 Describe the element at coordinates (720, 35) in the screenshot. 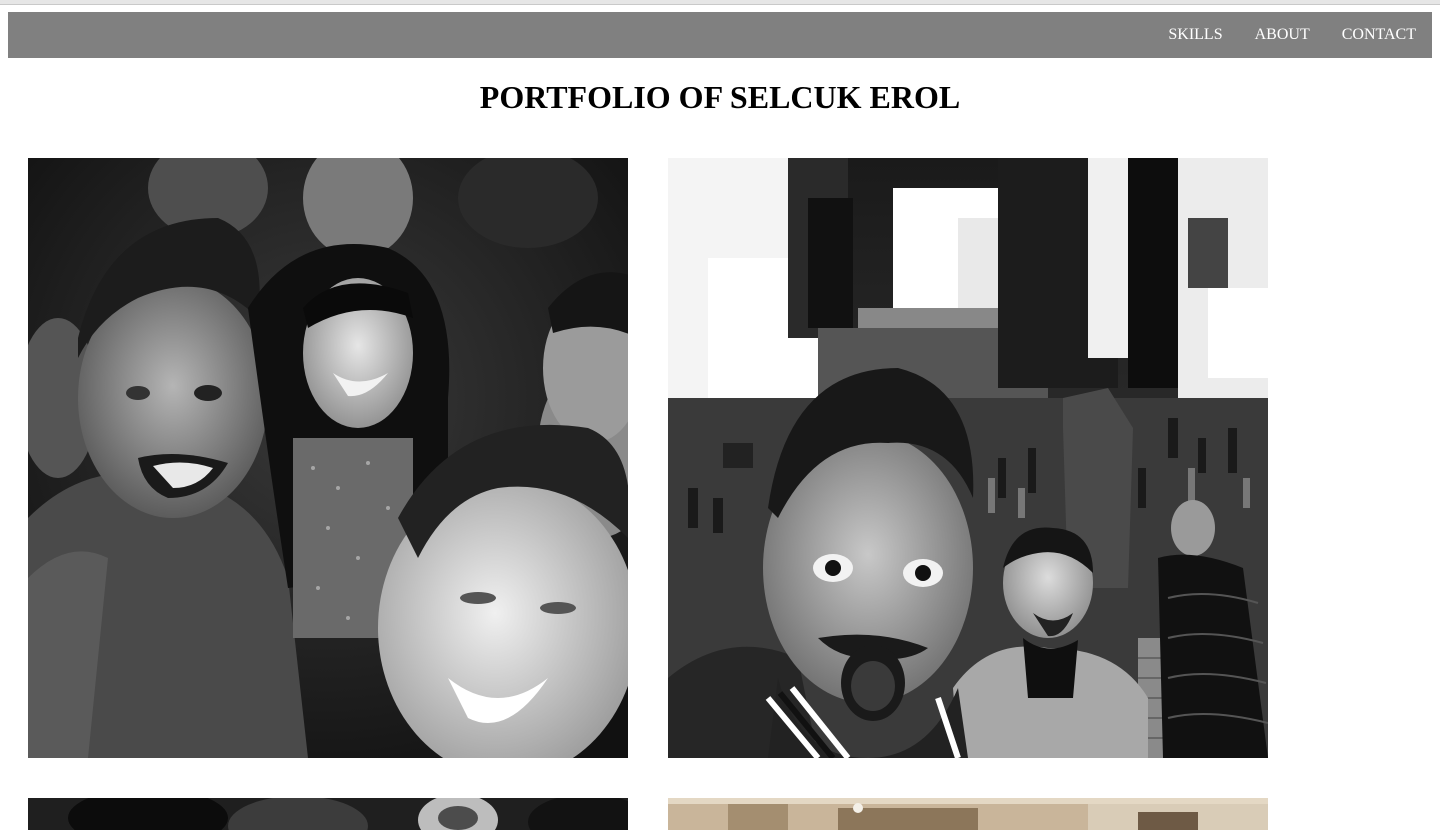

I see `top-navbar: SKILLS ABOUT CONTACT` at that location.